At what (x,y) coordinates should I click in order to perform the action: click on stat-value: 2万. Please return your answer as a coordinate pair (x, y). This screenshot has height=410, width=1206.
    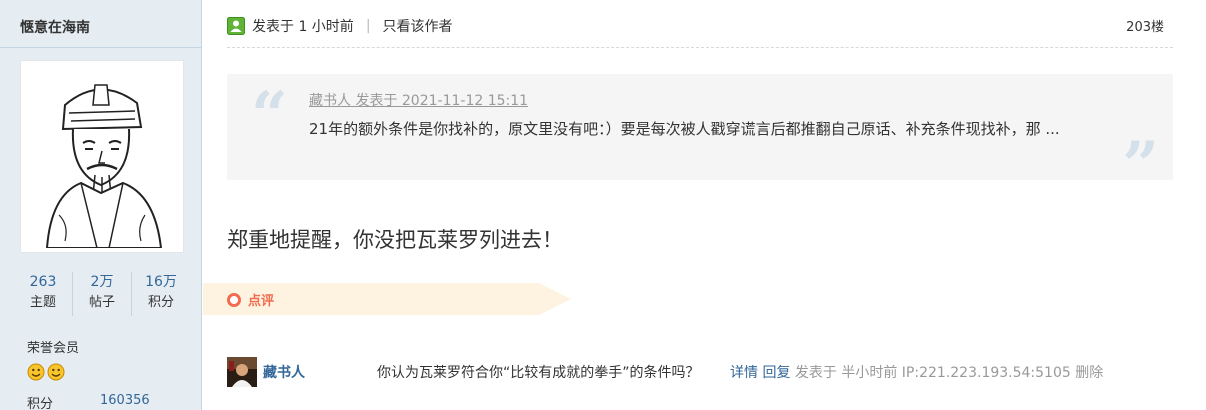
    Looking at the image, I should click on (102, 282).